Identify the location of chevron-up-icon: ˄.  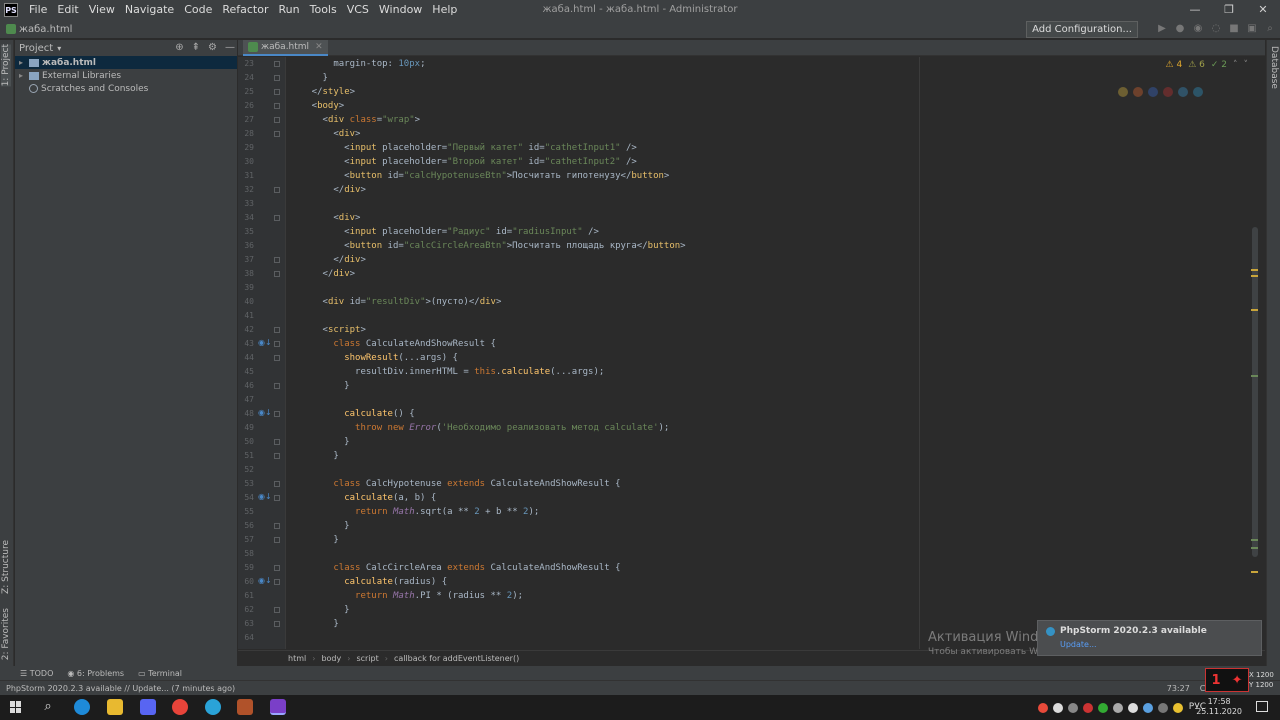
(1235, 65).